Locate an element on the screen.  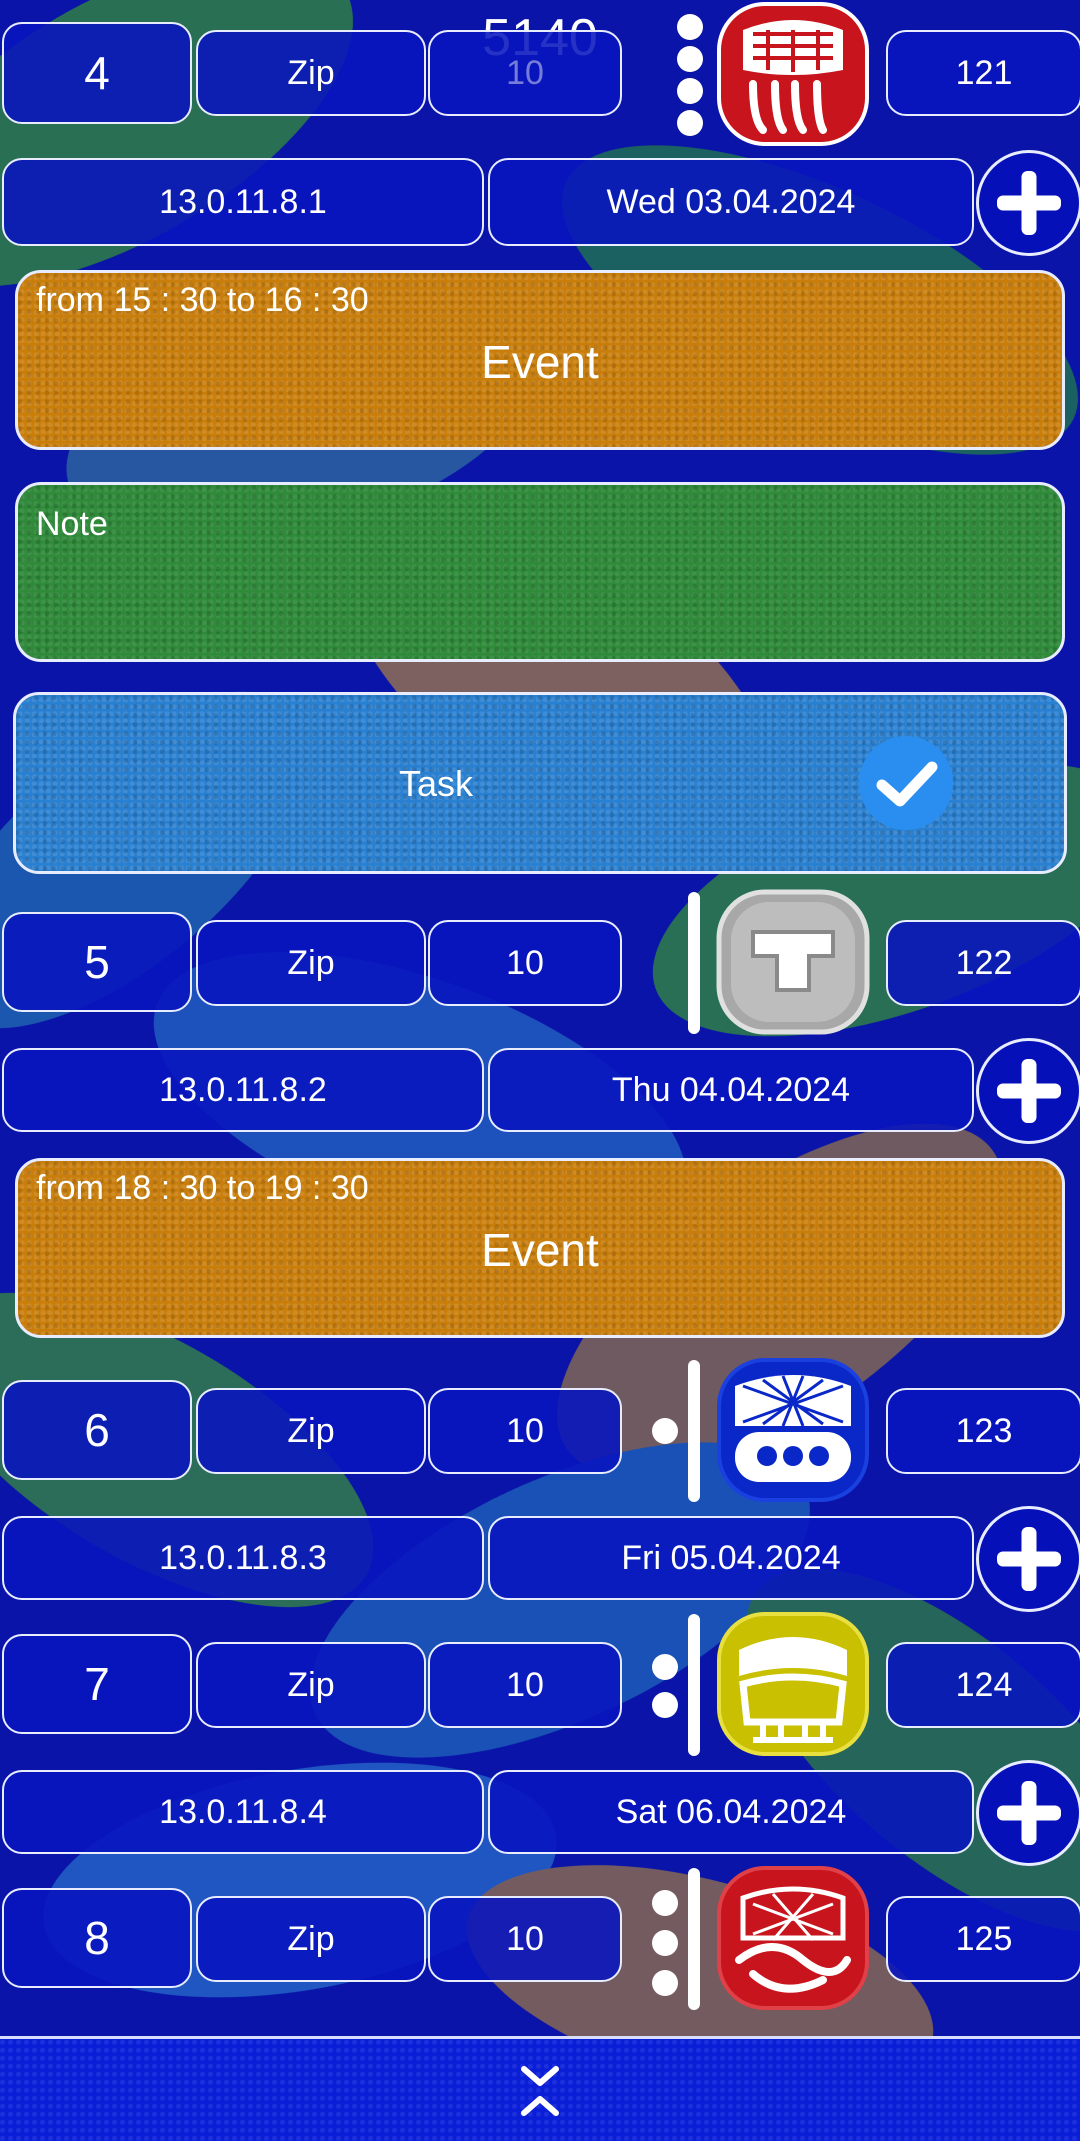
day-number-button: 7 is located at coordinates (97, 1684).